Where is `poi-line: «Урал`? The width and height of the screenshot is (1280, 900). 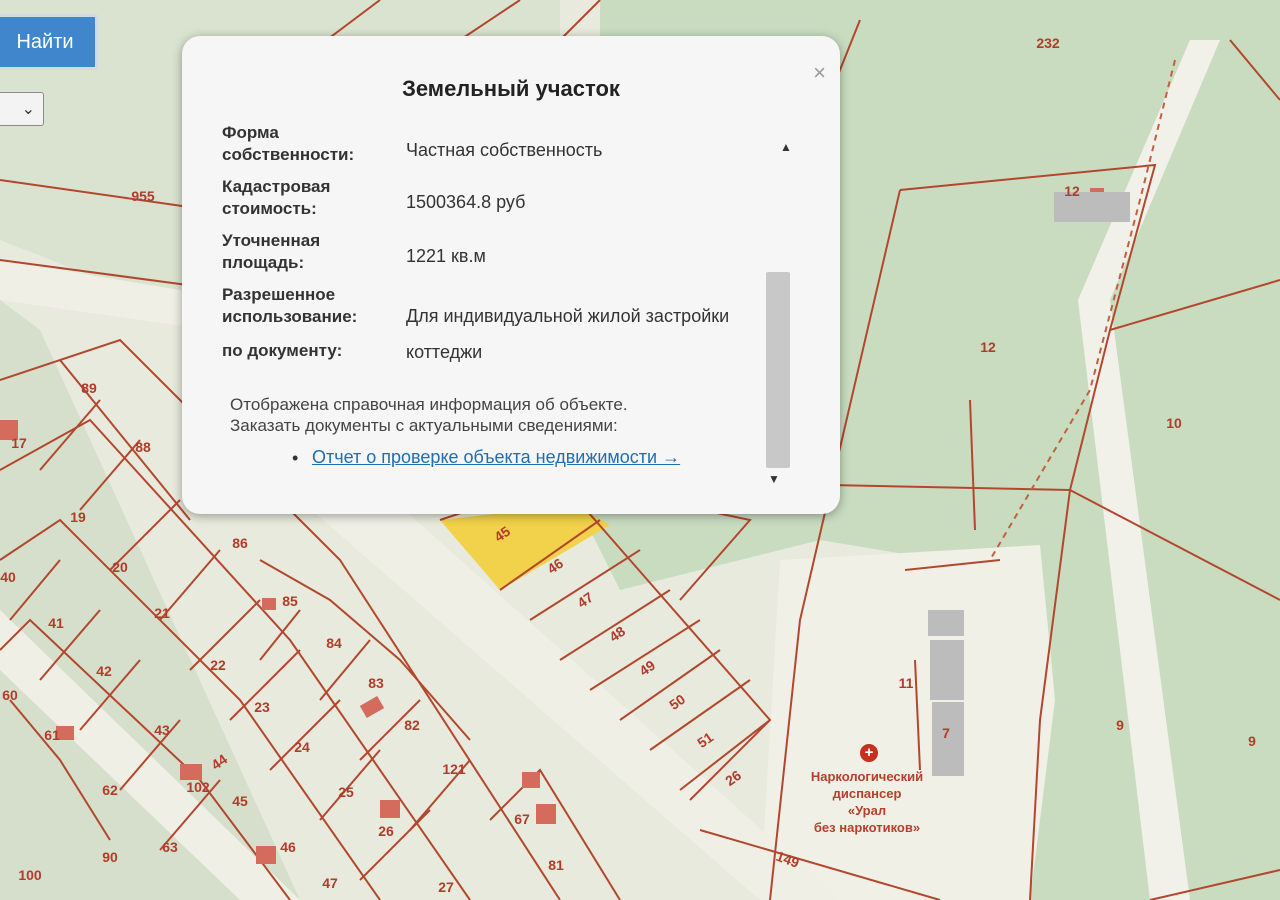 poi-line: «Урал is located at coordinates (867, 810).